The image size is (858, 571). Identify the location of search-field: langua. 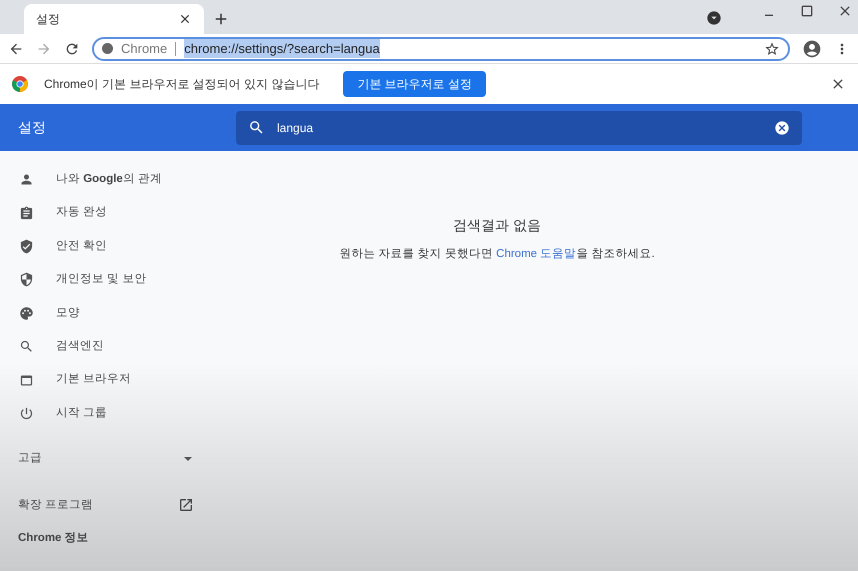
(519, 127).